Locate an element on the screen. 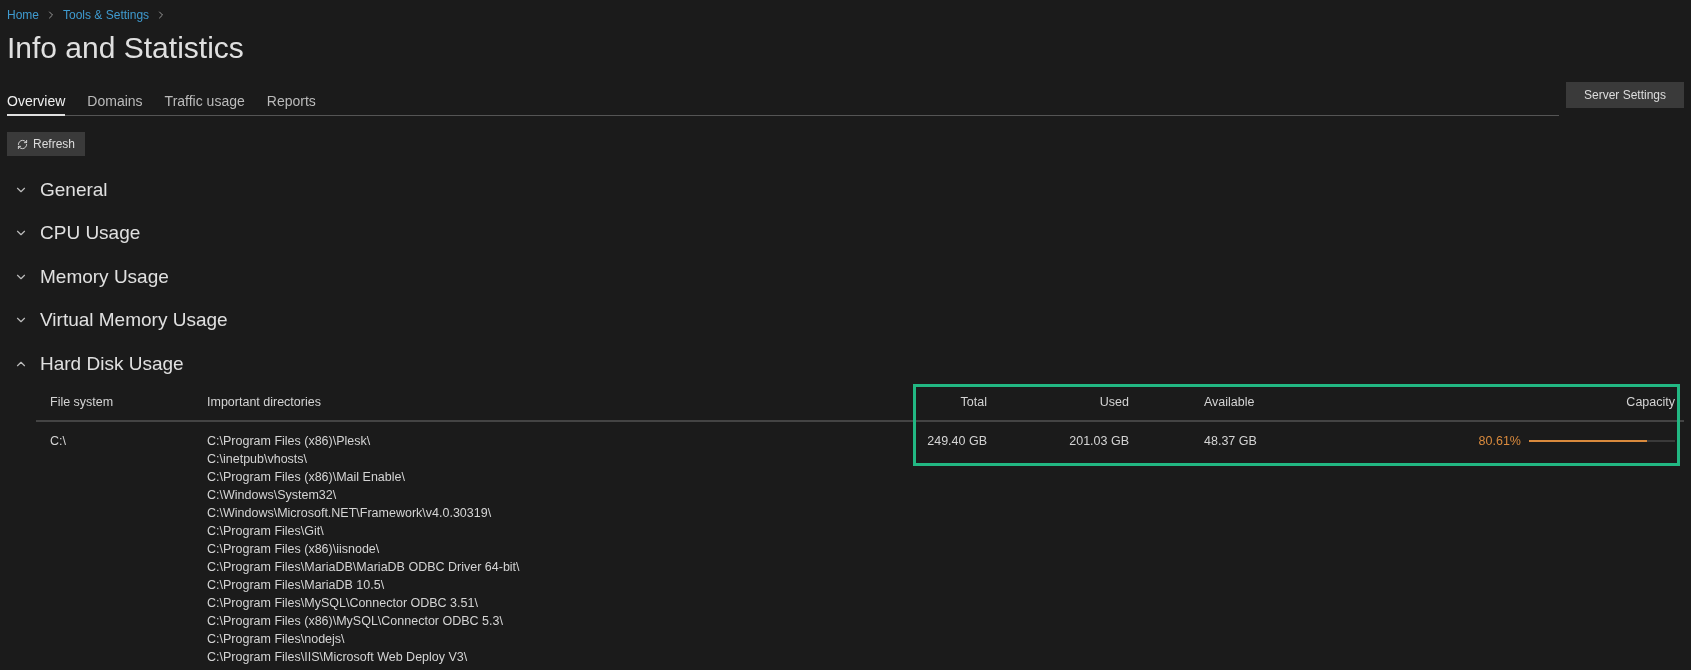  section-title: Hard Disk Usage is located at coordinates (112, 363).